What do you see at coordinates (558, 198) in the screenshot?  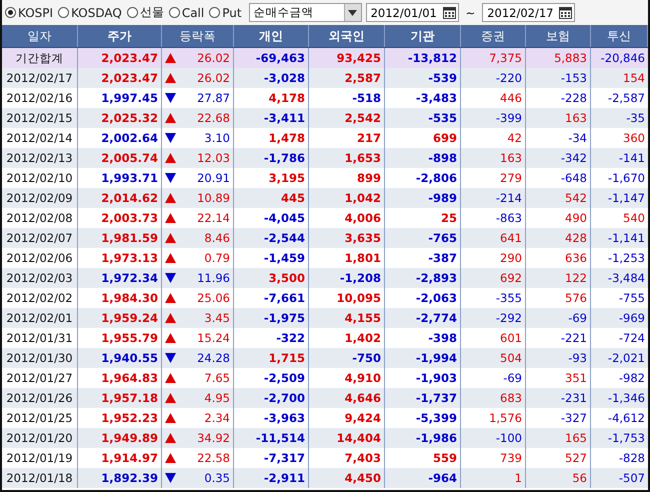 I see `table-cell: 542` at bounding box center [558, 198].